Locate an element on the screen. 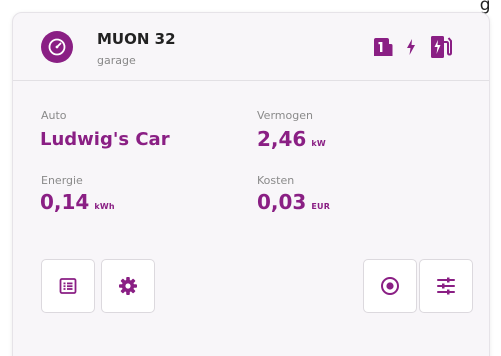  charging-station-icon is located at coordinates (441, 47).